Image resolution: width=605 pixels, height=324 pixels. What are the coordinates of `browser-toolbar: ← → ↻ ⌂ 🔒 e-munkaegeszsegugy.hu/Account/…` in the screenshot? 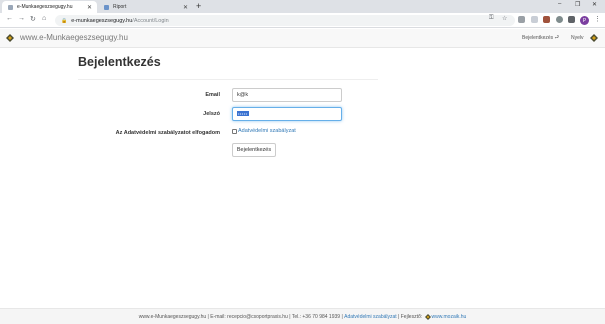 It's located at (302, 20).